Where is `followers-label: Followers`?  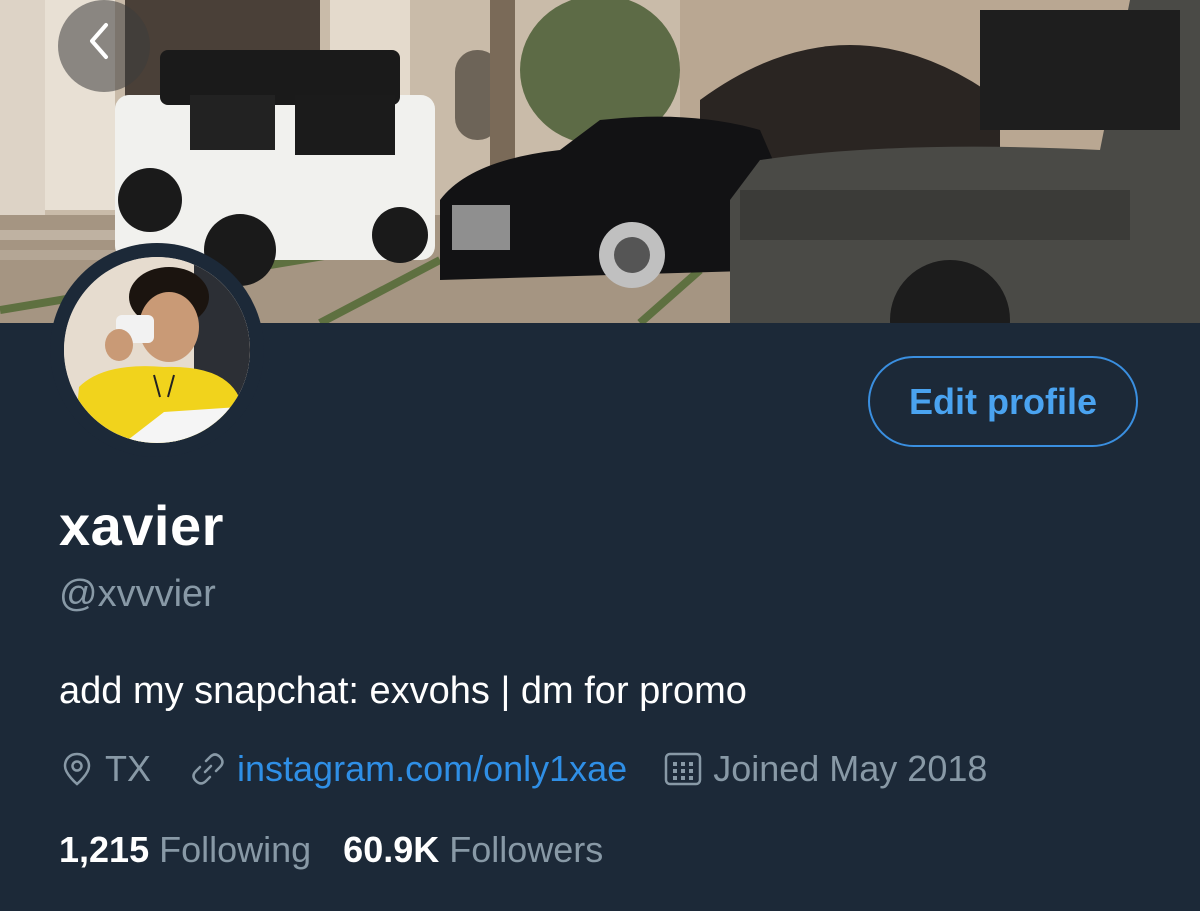
followers-label: Followers is located at coordinates (526, 849).